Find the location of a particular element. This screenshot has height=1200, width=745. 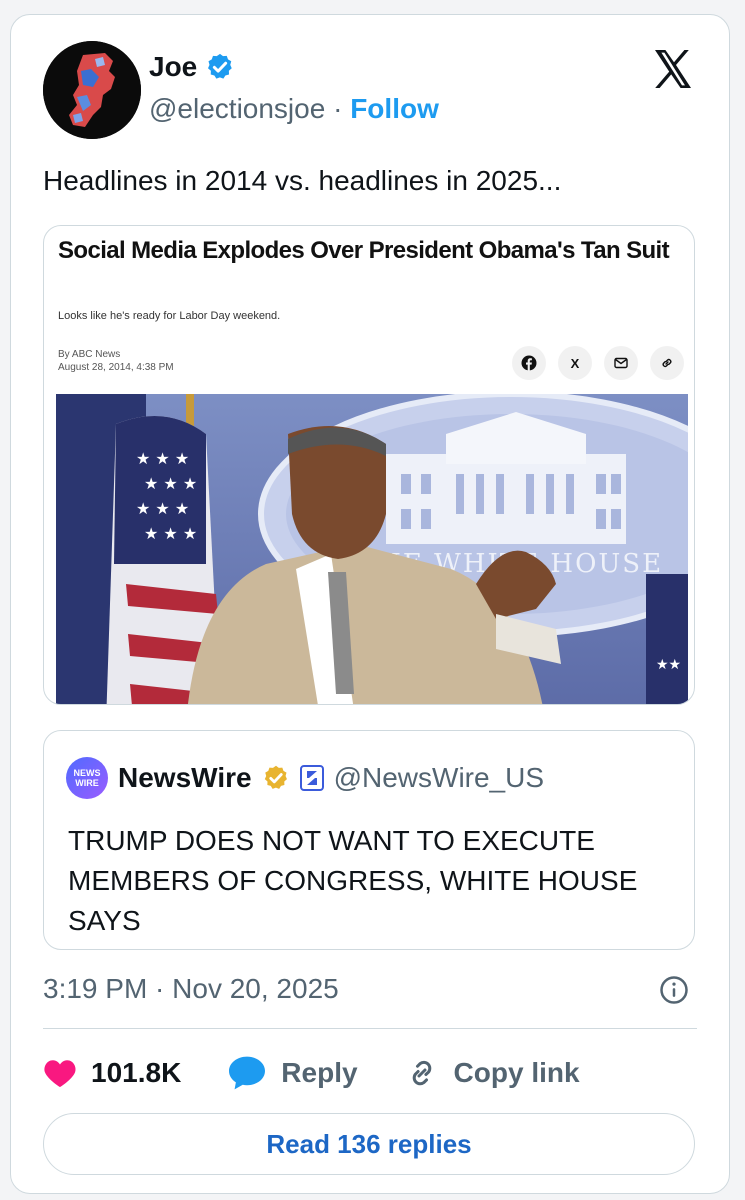

newswire-avatar: NEWS WIRE is located at coordinates (87, 778).